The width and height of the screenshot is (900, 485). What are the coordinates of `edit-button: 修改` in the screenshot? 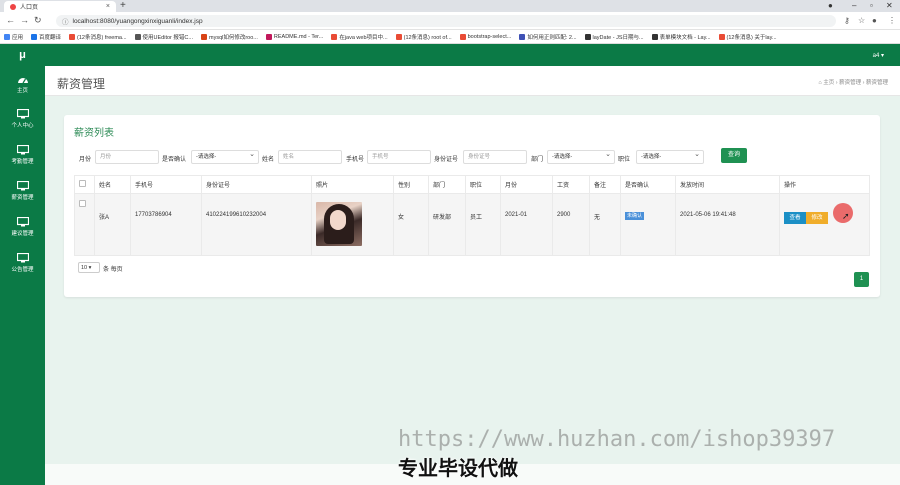 It's located at (817, 218).